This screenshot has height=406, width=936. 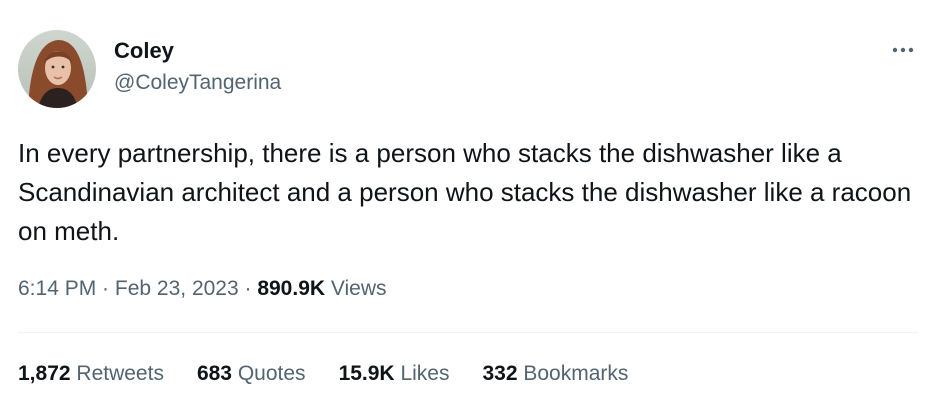 What do you see at coordinates (271, 373) in the screenshot?
I see `quotes-label: Quotes` at bounding box center [271, 373].